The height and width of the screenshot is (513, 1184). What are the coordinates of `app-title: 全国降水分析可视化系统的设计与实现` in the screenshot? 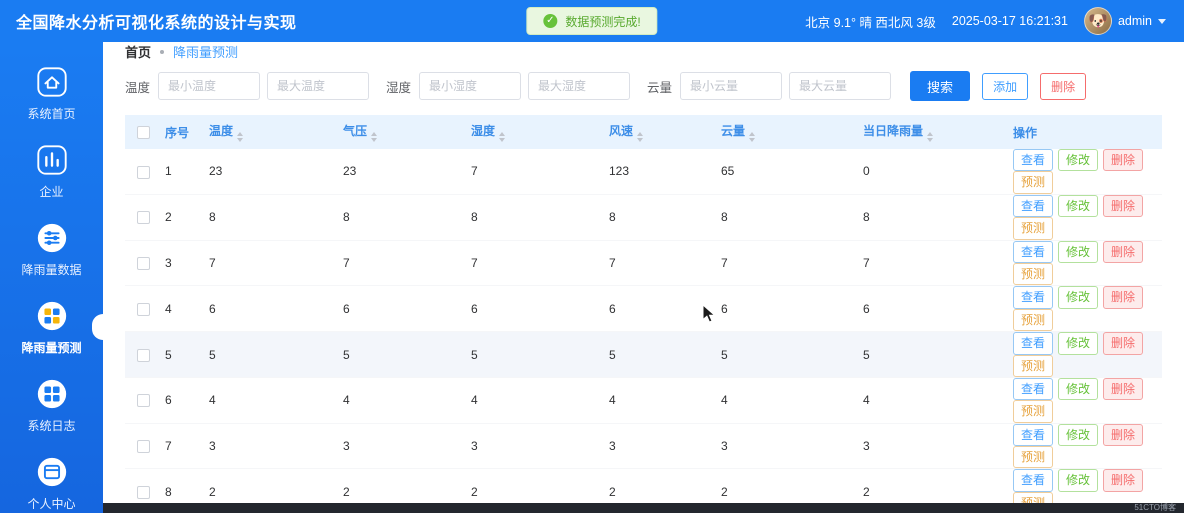 It's located at (156, 23).